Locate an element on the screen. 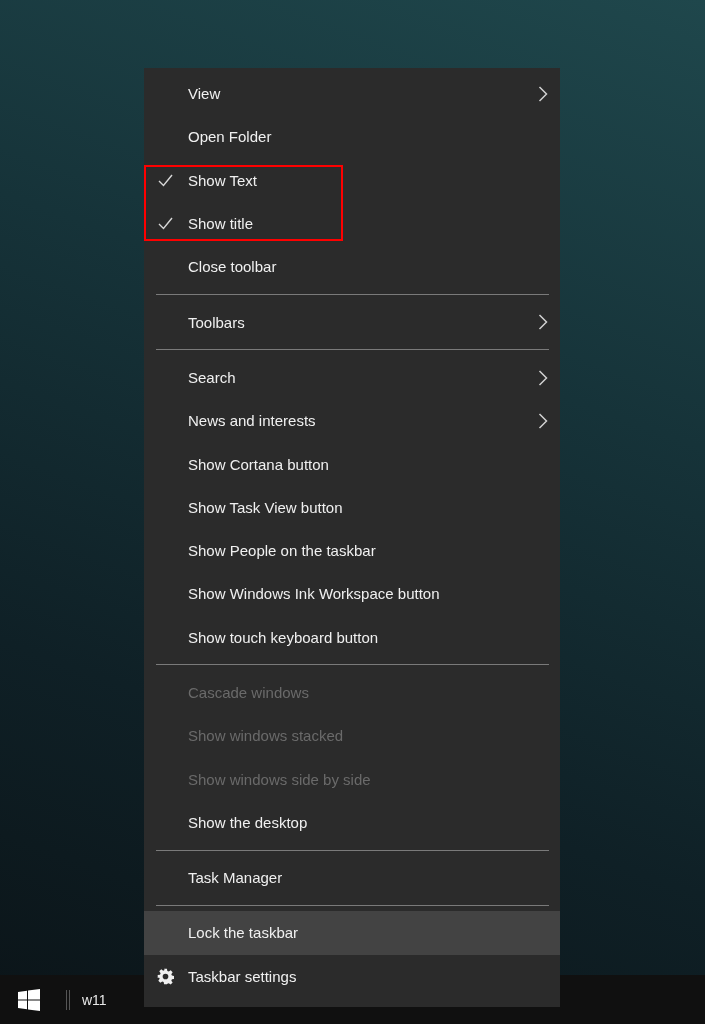  menu-item: Show People on the taskbar is located at coordinates (352, 550).